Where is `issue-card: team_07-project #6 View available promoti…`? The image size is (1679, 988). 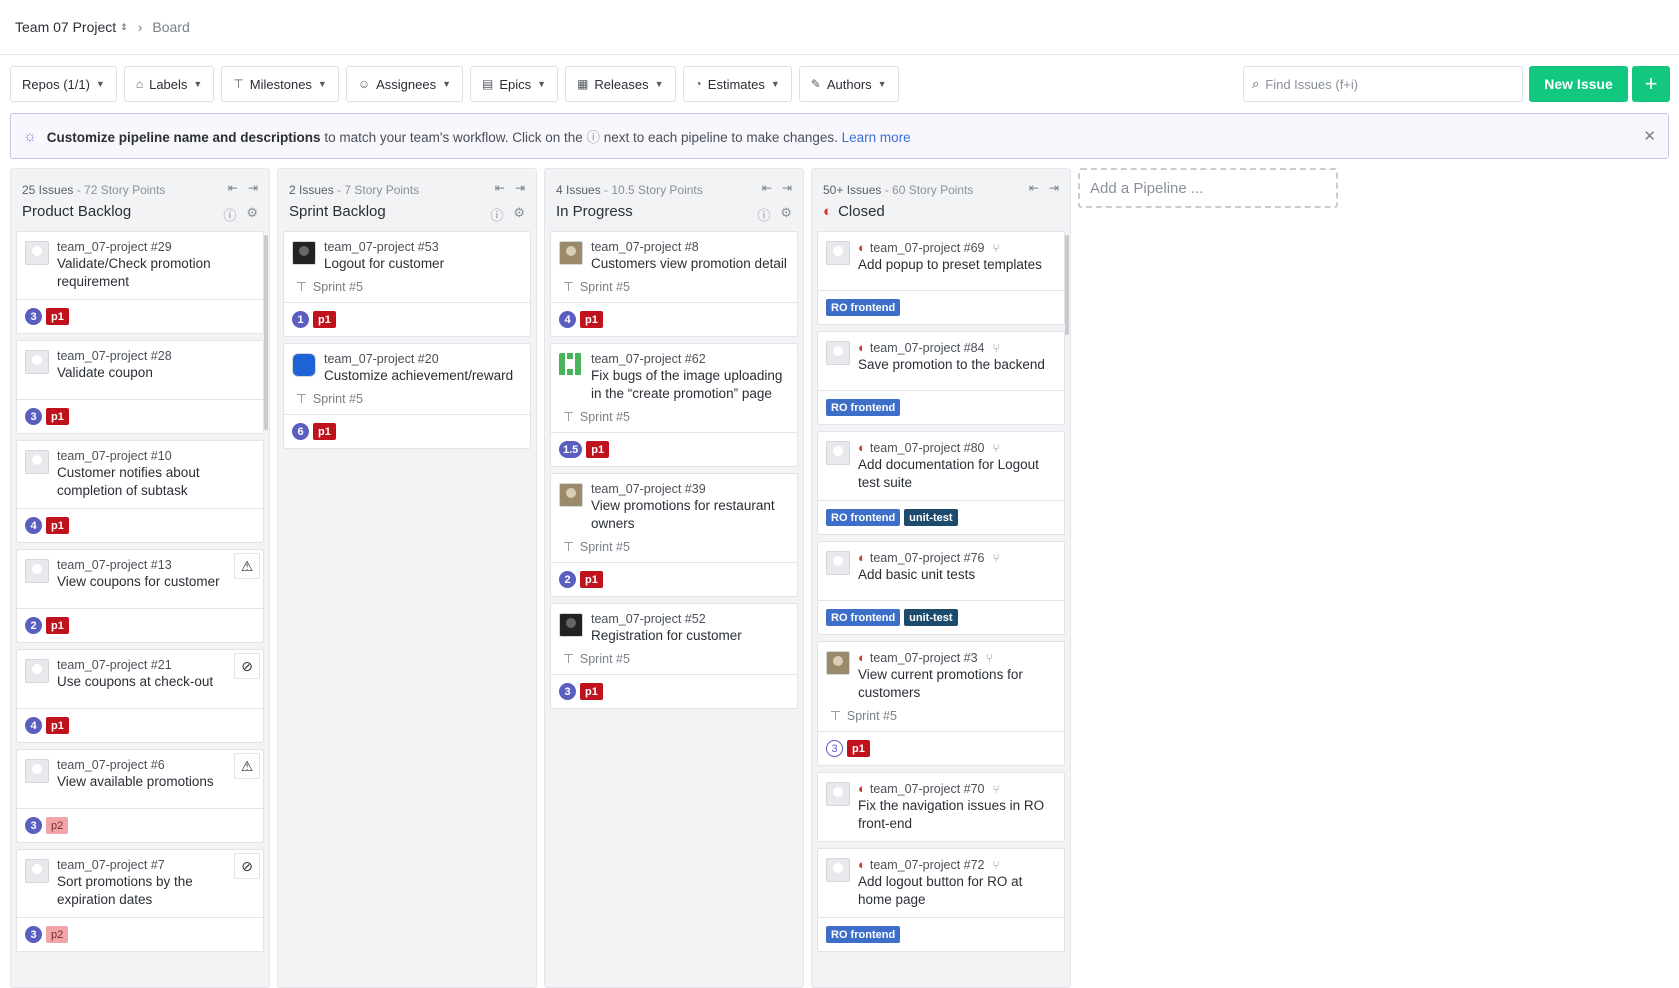
issue-card: team_07-project #6 View available promoti… is located at coordinates (140, 796).